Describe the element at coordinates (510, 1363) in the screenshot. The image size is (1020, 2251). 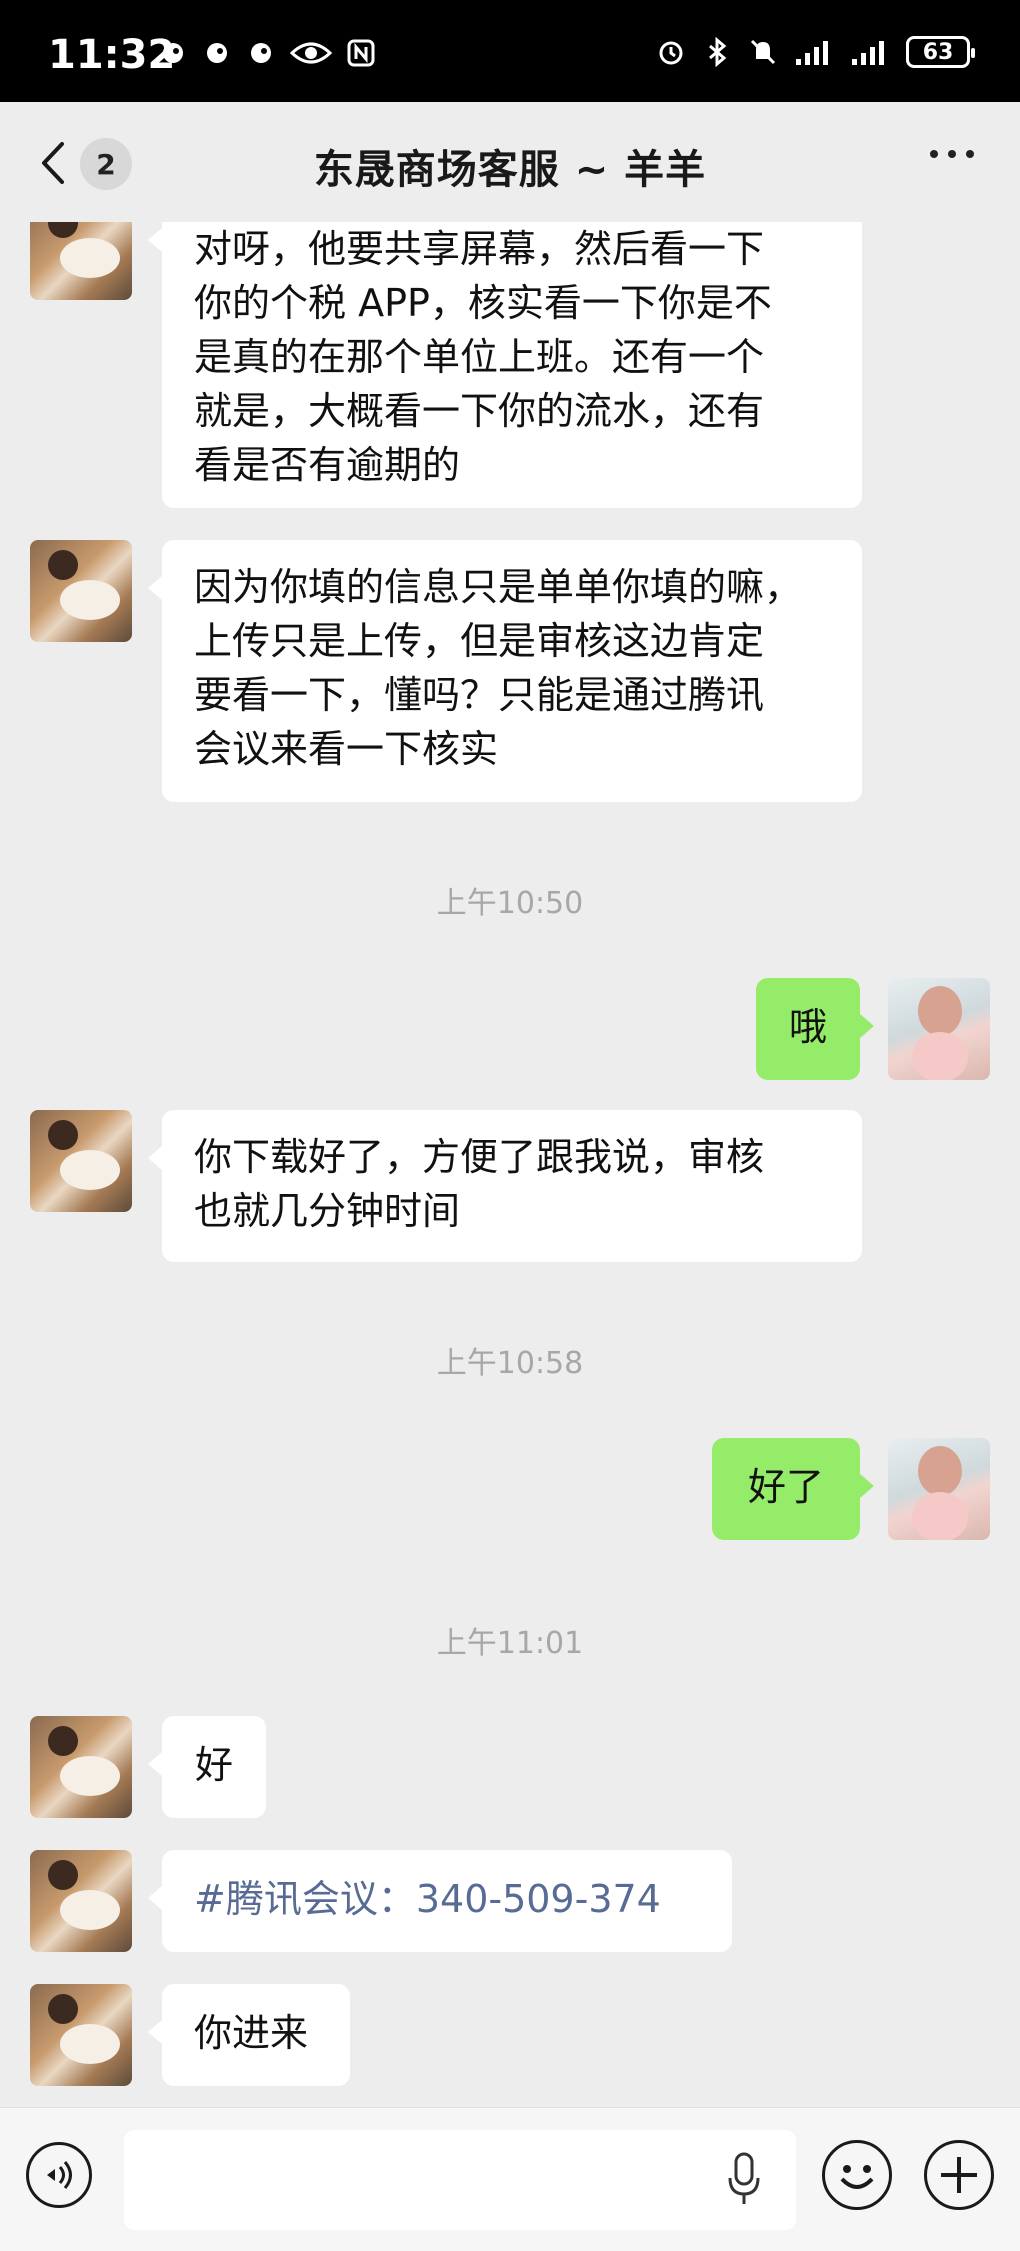
I see `message-timestamp: 上午10:58` at that location.